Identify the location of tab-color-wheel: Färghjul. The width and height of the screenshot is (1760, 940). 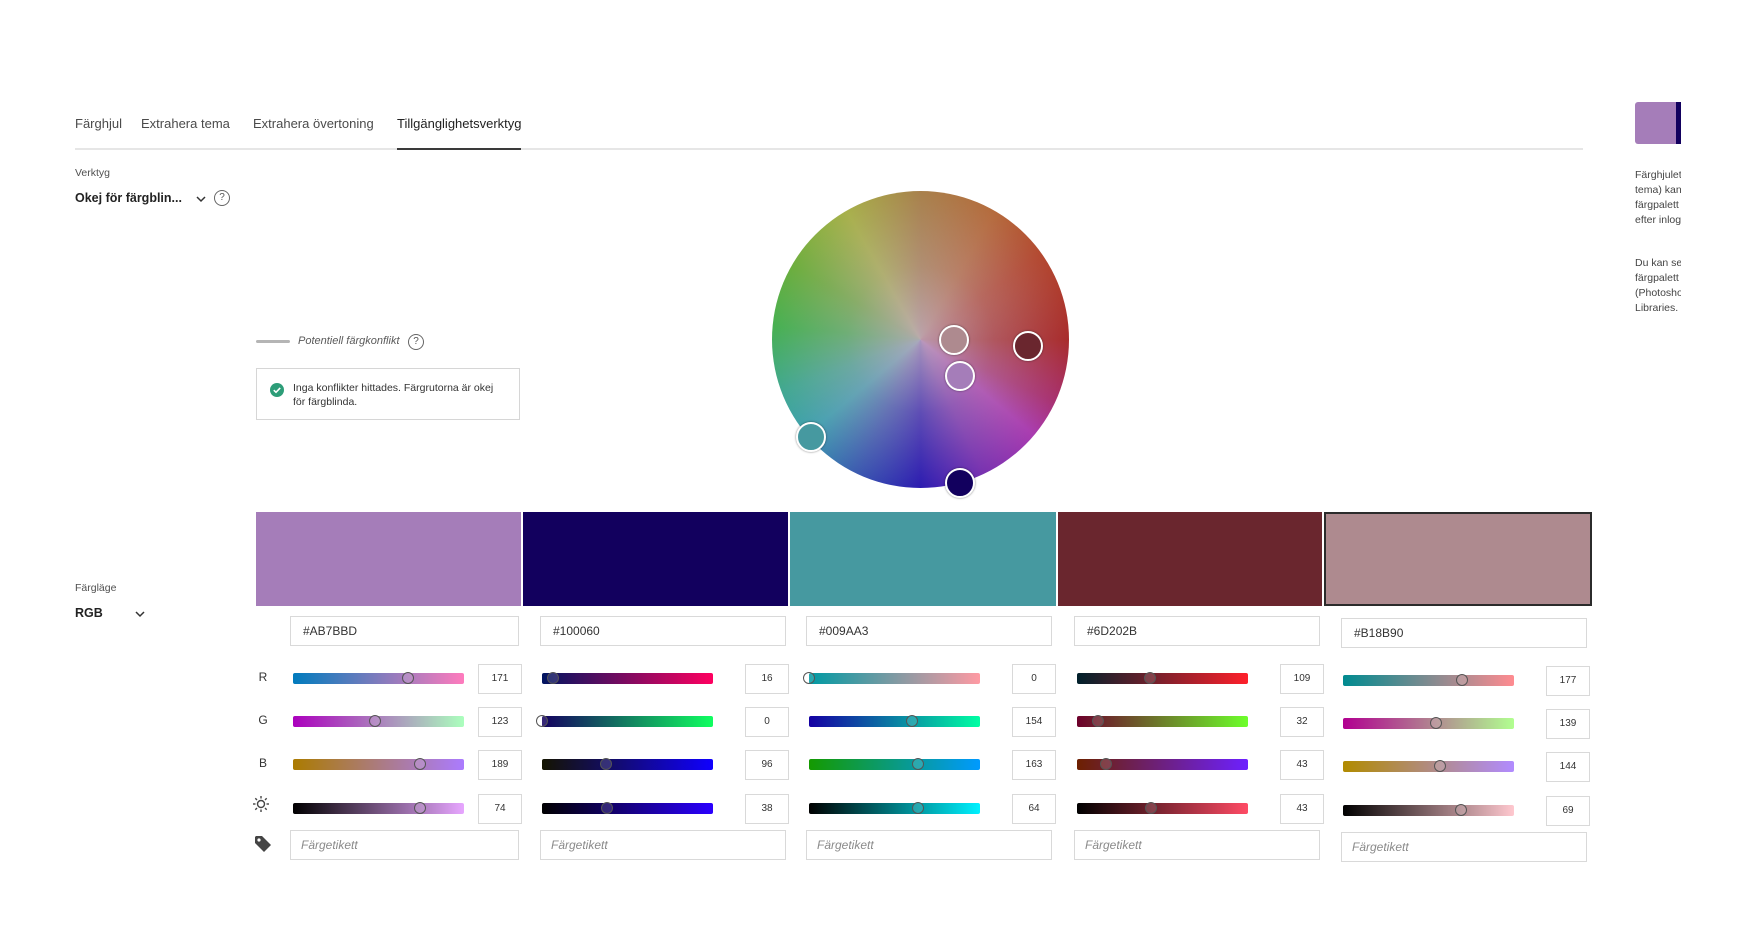
(98, 123).